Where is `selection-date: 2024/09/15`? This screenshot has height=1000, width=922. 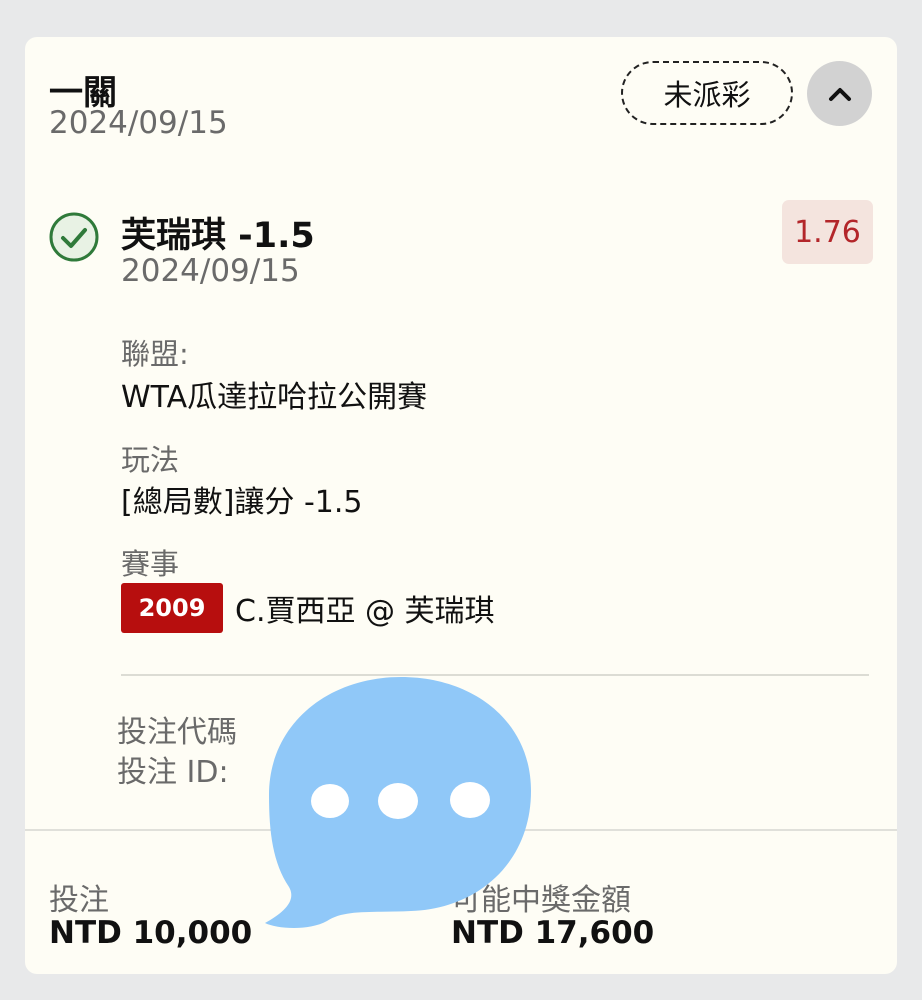
selection-date: 2024/09/15 is located at coordinates (210, 271).